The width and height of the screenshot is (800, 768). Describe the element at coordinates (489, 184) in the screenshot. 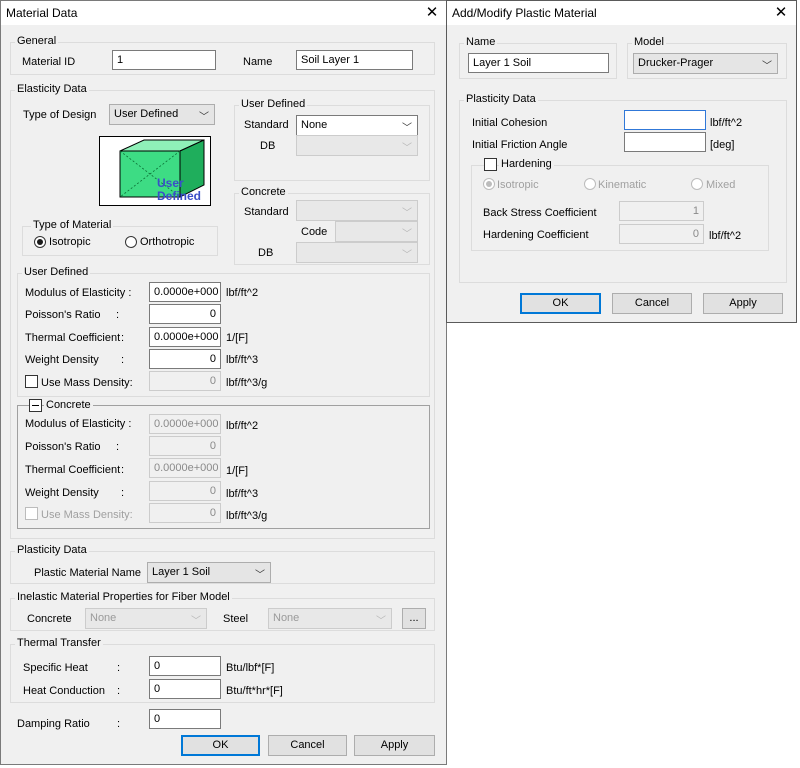

I see `hardening-isotropic-radio` at that location.